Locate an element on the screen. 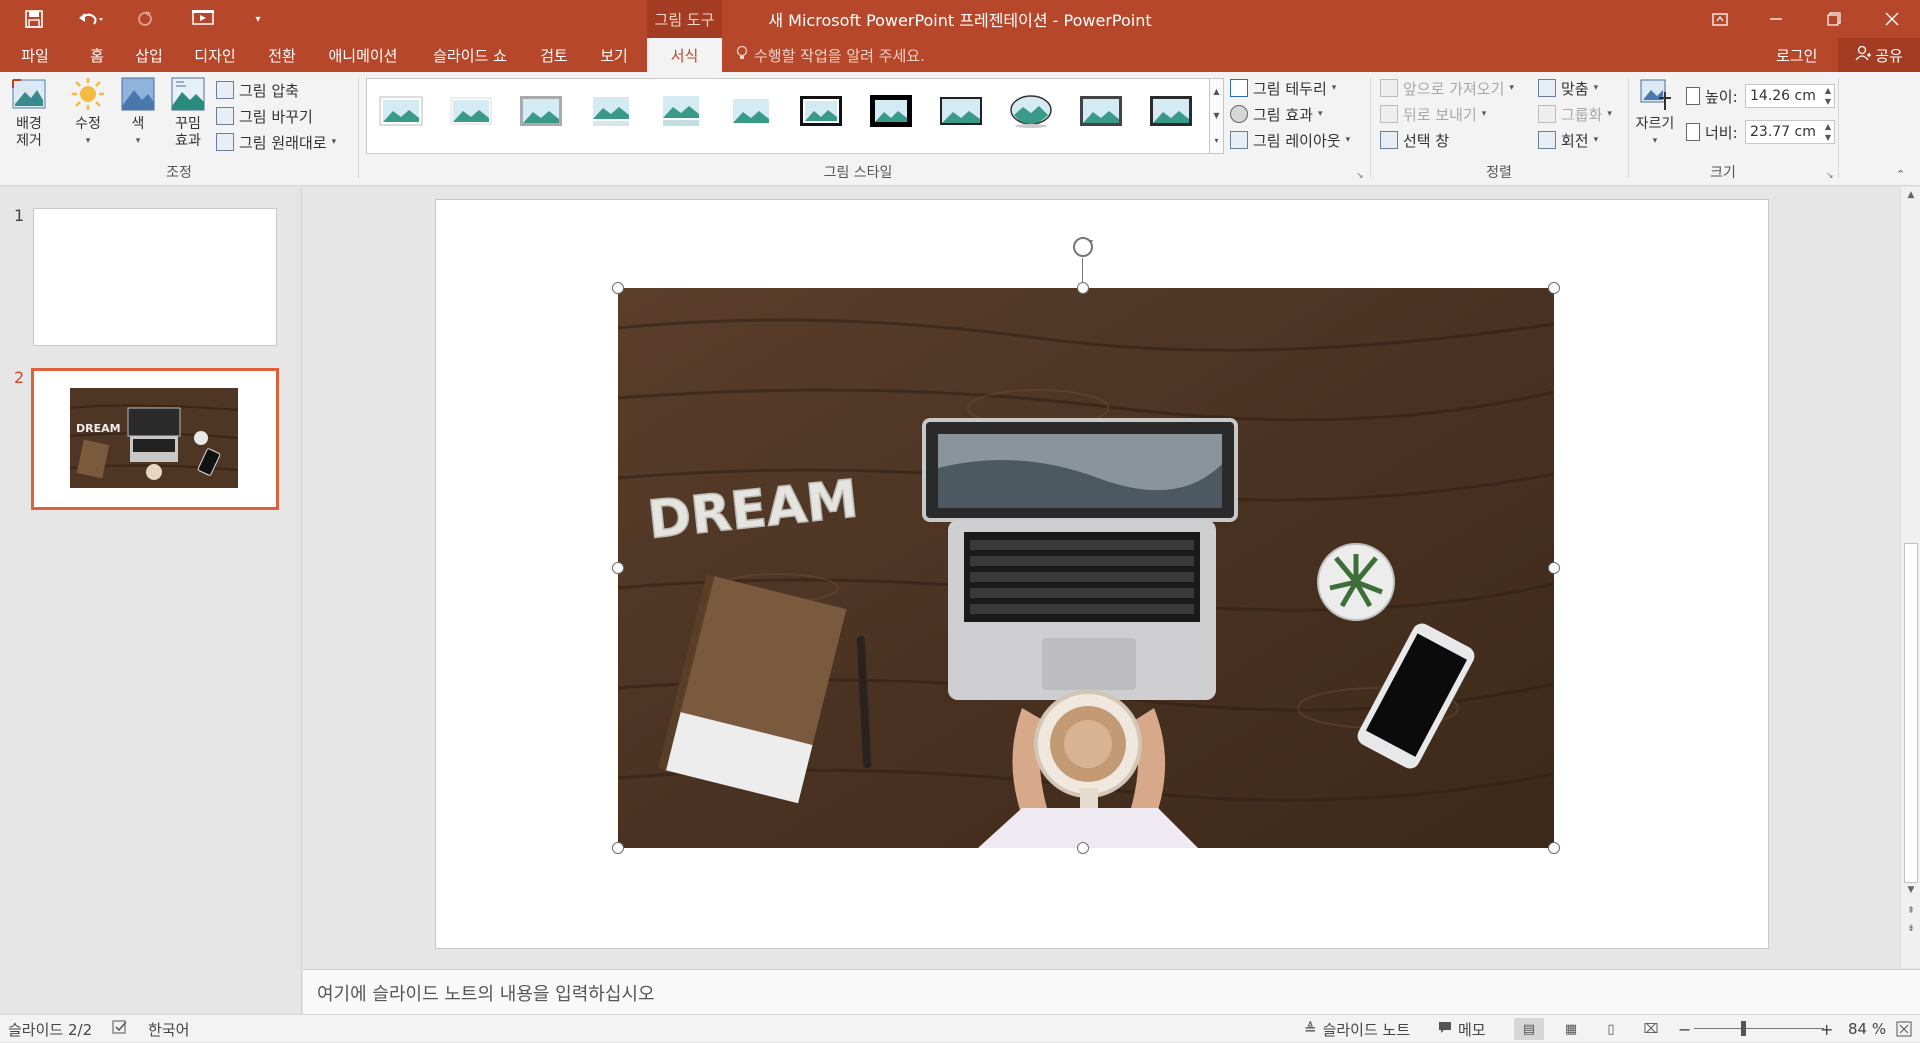  color-button: 색 ▾ is located at coordinates (138, 113).